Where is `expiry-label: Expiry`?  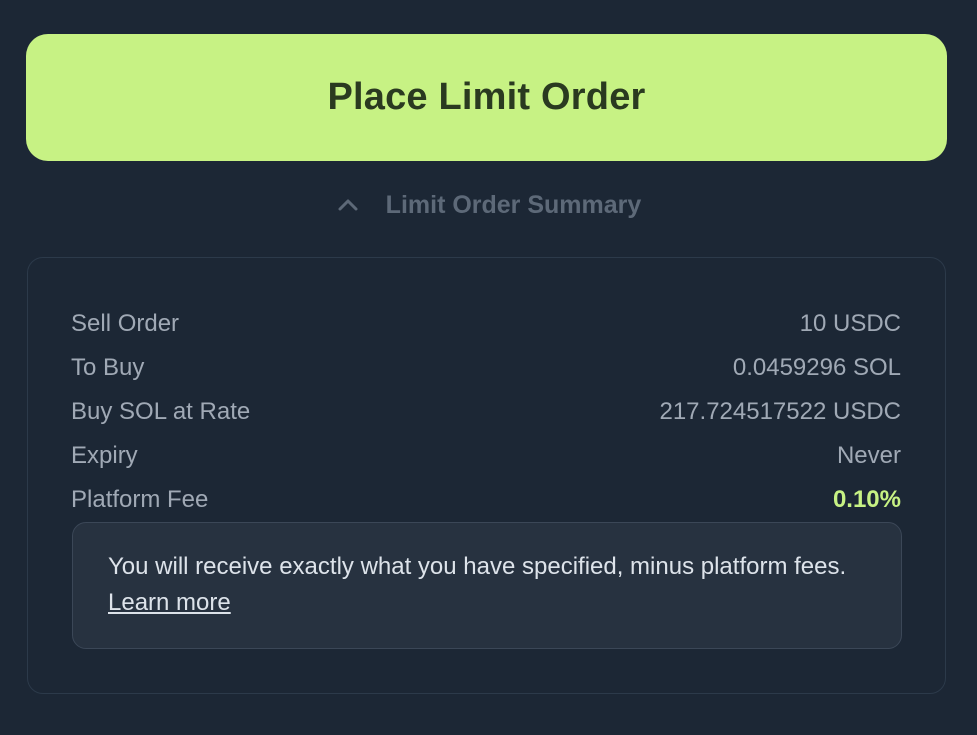 expiry-label: Expiry is located at coordinates (104, 455).